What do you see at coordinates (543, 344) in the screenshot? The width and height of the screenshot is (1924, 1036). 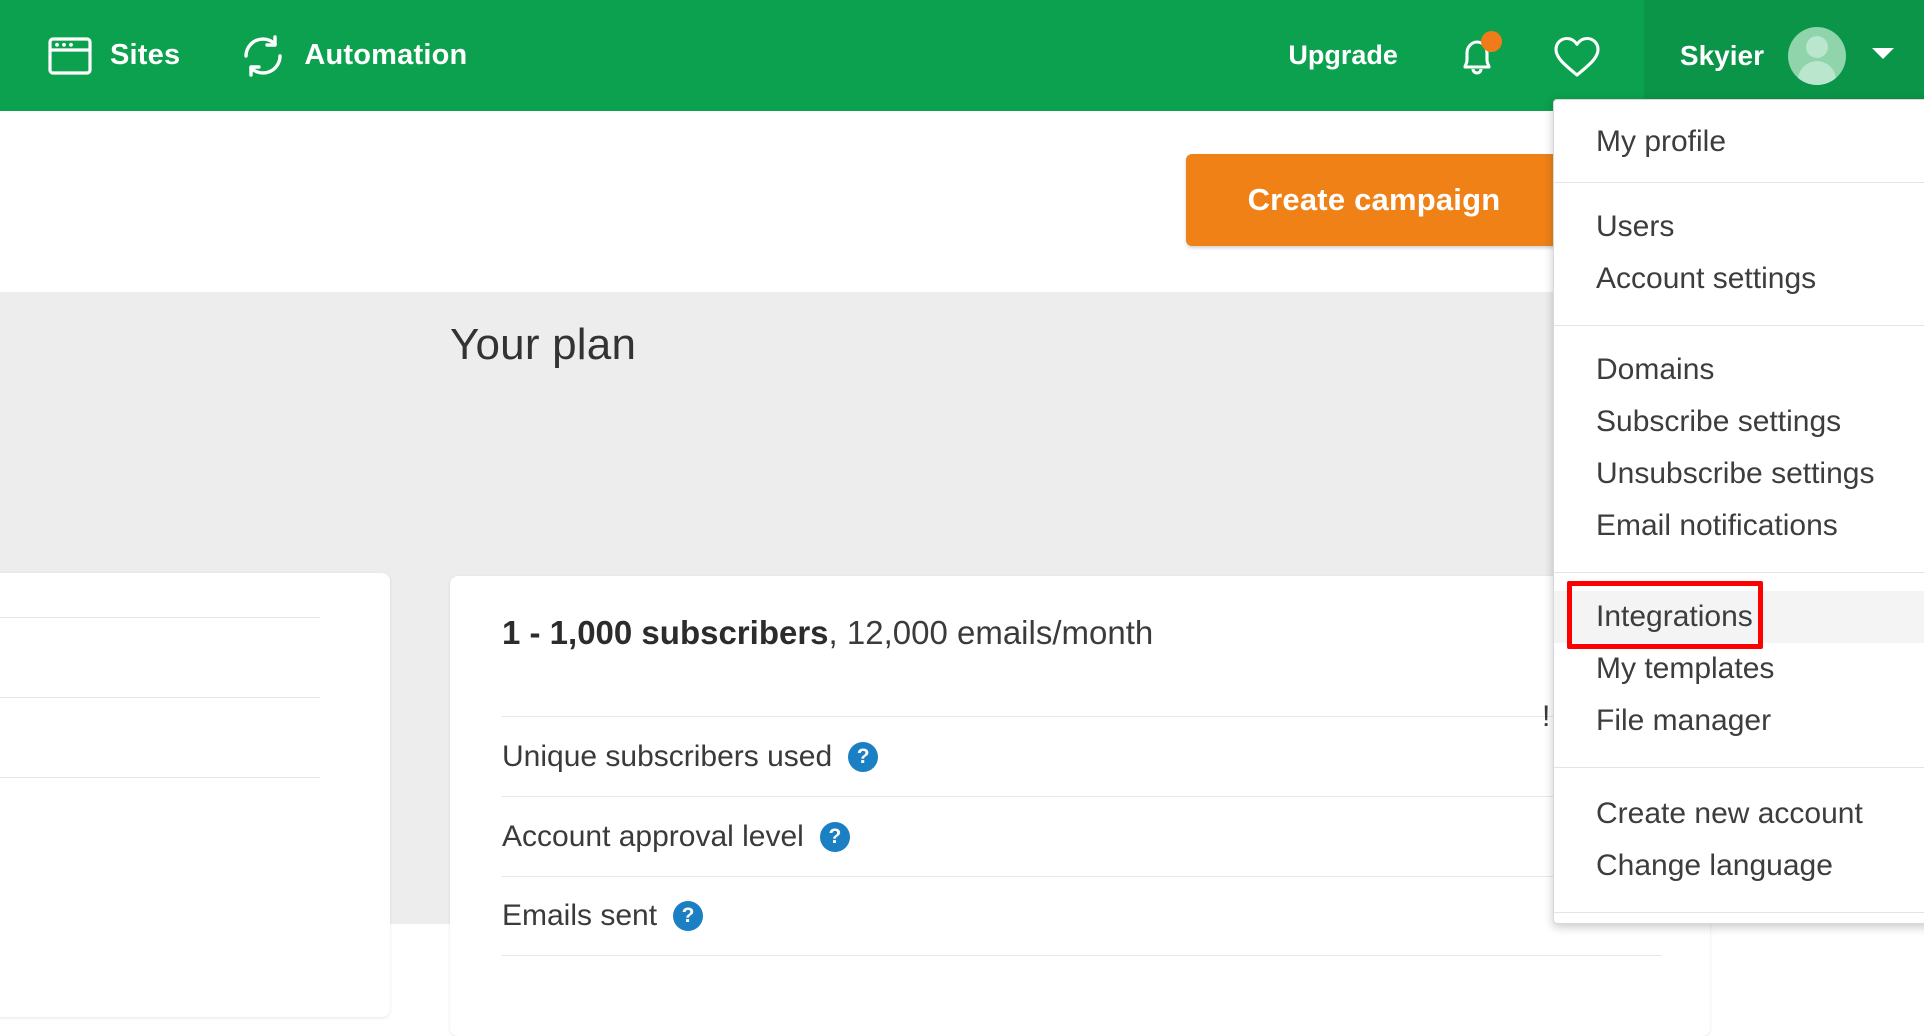 I see `page-title: Your plan` at bounding box center [543, 344].